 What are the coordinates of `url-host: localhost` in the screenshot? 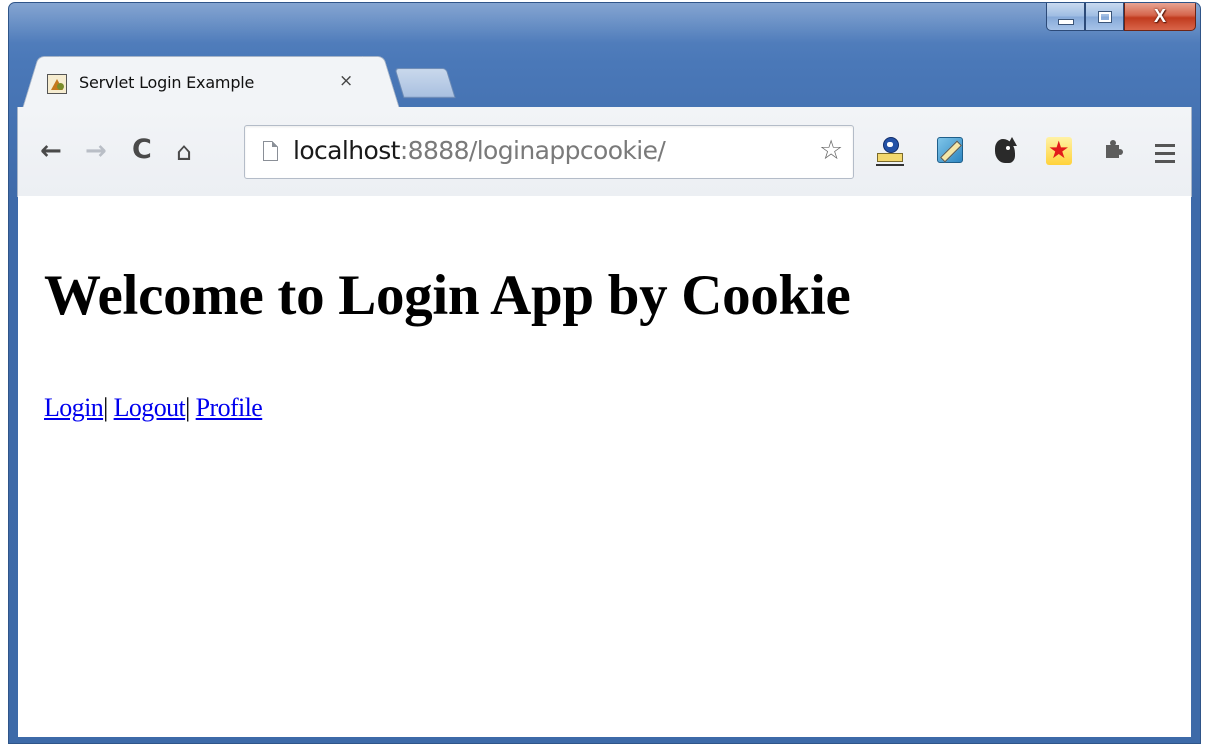 It's located at (346, 150).